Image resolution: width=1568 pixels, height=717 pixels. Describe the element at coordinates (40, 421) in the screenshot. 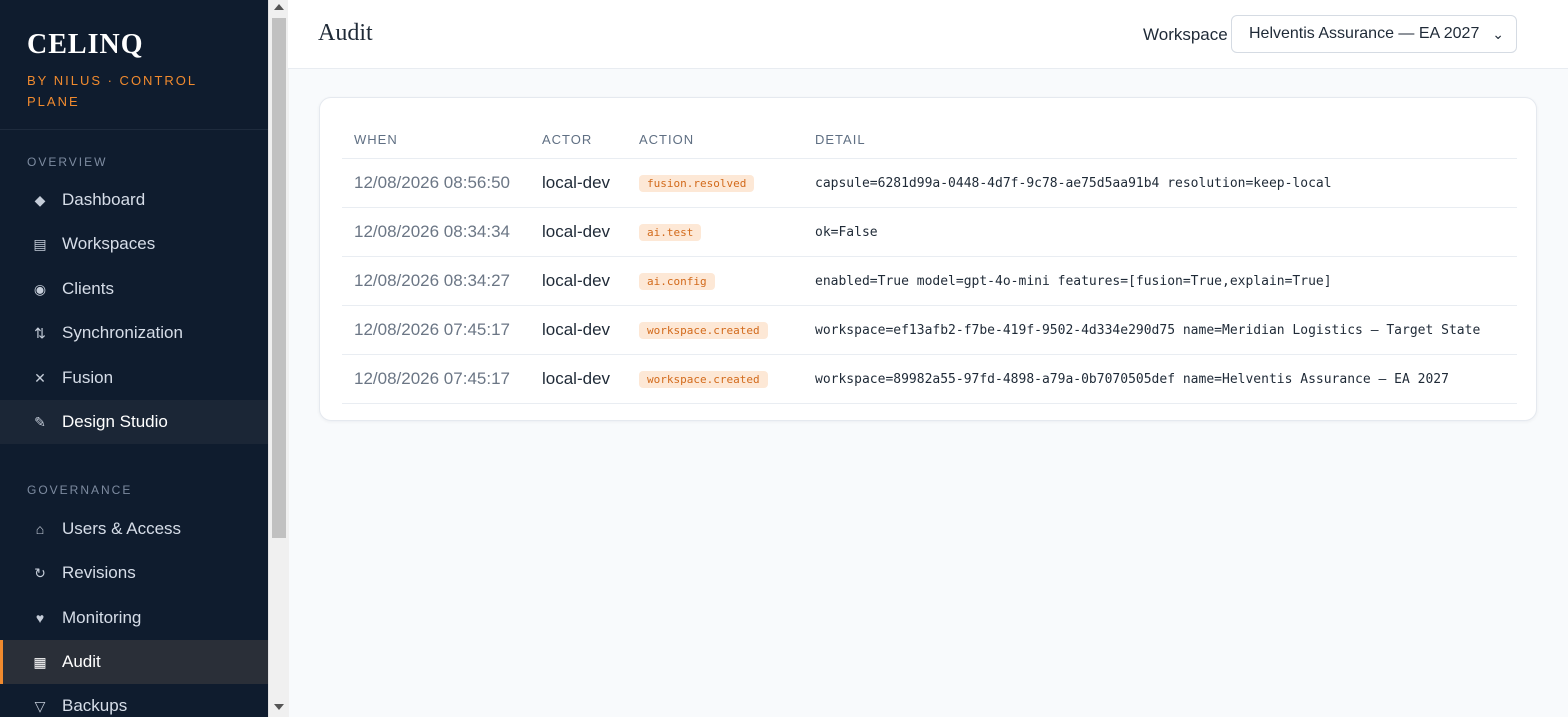

I see `pencil-icon: ✎` at that location.